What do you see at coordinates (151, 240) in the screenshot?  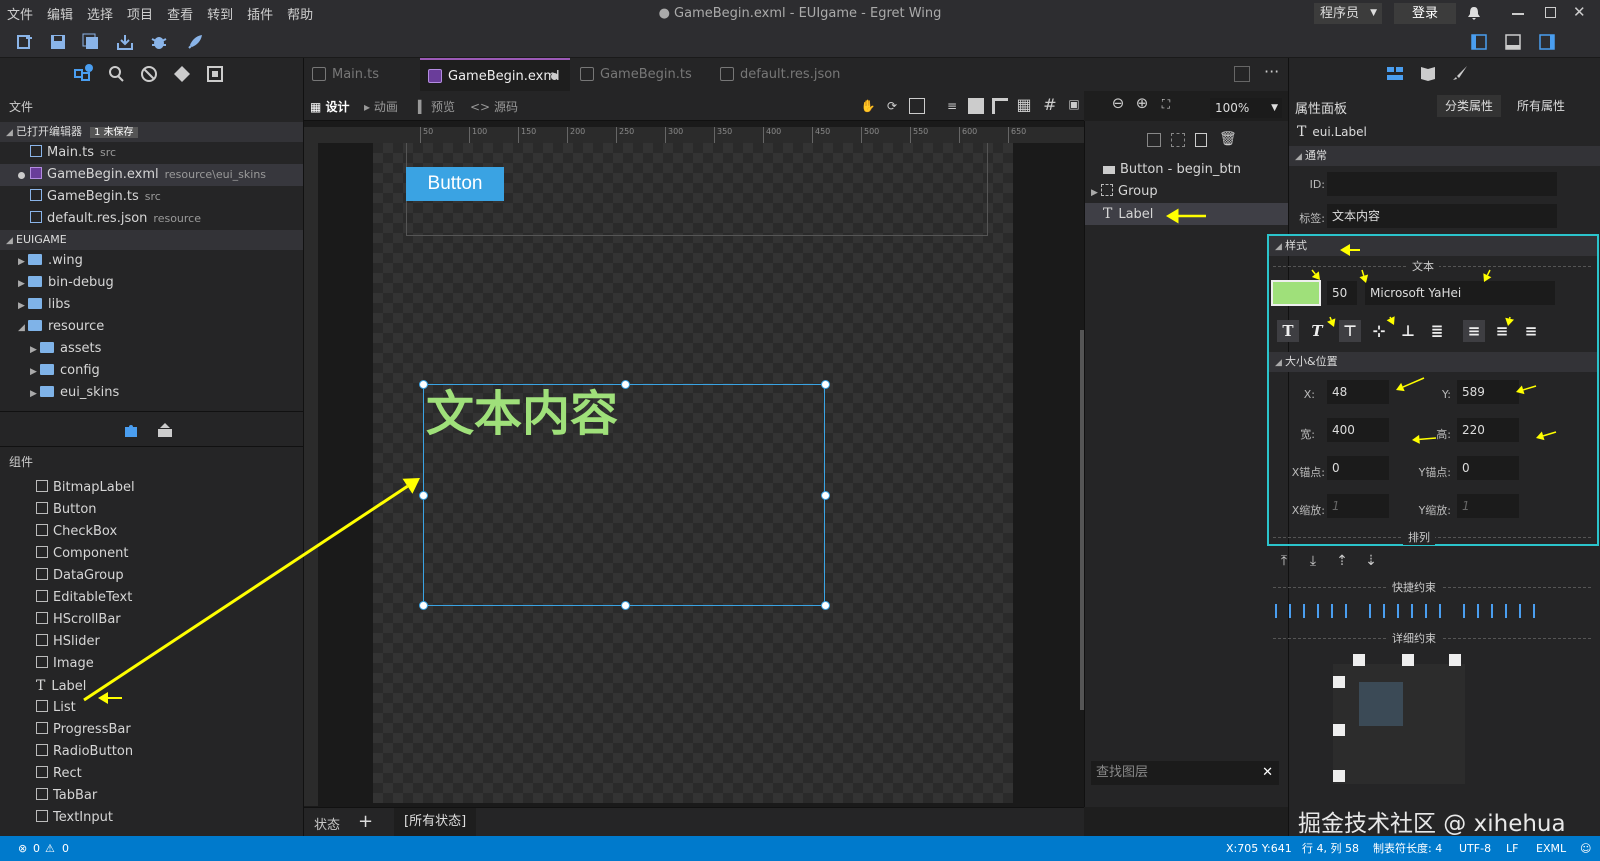 I see `project-header: ◢ EUIGAME` at bounding box center [151, 240].